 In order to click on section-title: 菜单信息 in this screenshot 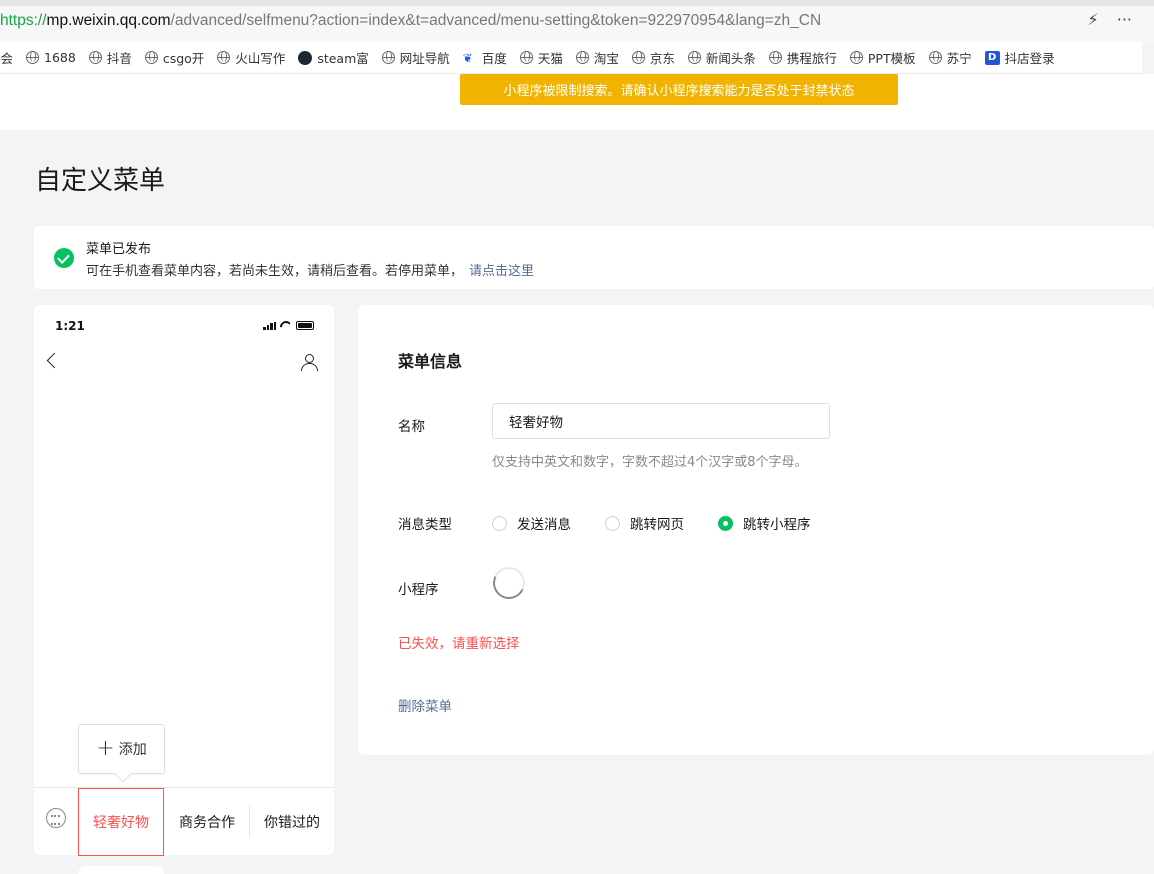, I will do `click(430, 361)`.